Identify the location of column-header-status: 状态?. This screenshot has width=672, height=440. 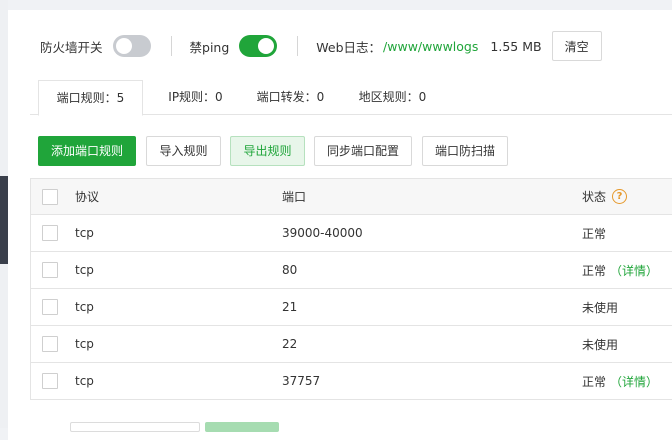
(605, 196).